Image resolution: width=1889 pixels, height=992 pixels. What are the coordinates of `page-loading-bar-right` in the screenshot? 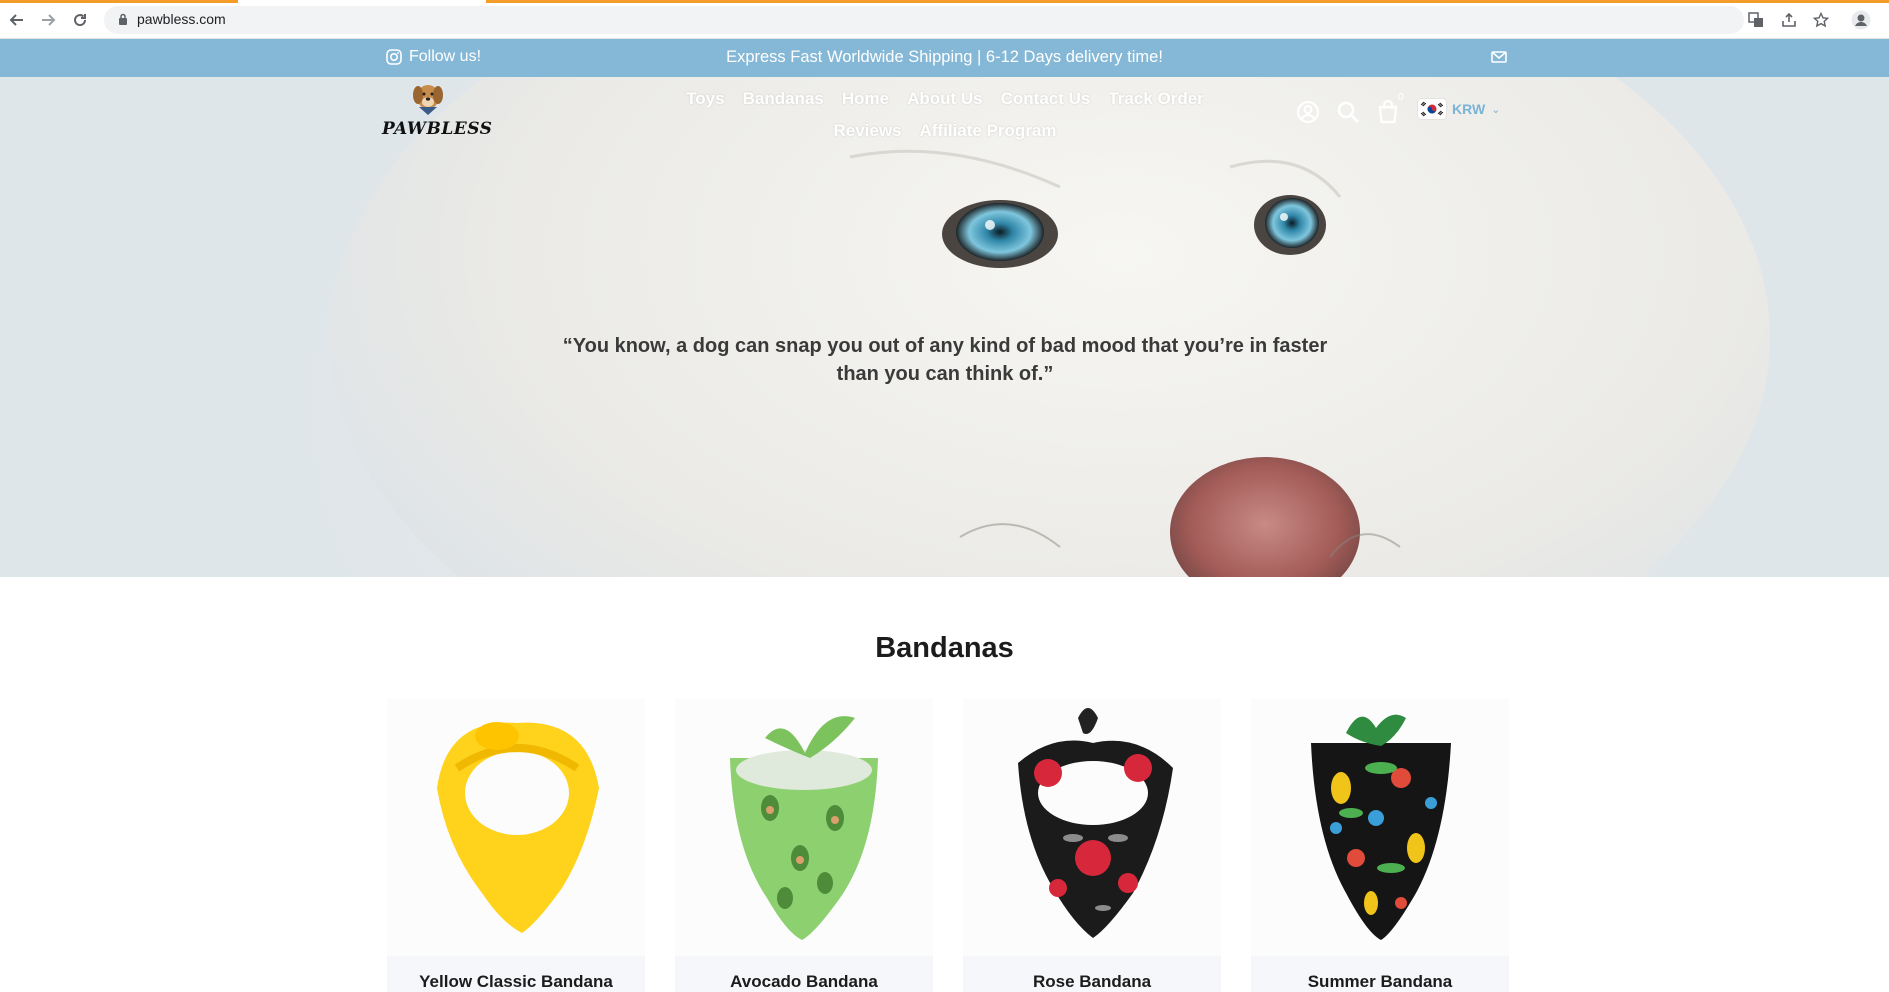 It's located at (1187, 1).